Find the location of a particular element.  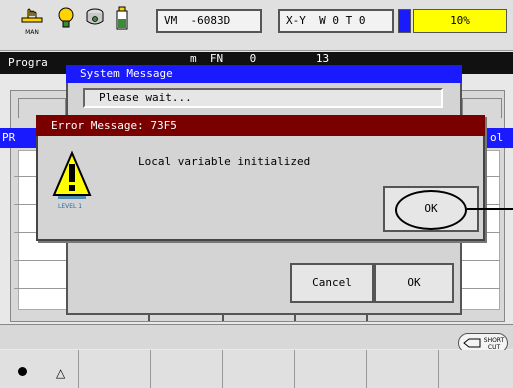

program-header-values: m FN 0 13 is located at coordinates (260, 58).